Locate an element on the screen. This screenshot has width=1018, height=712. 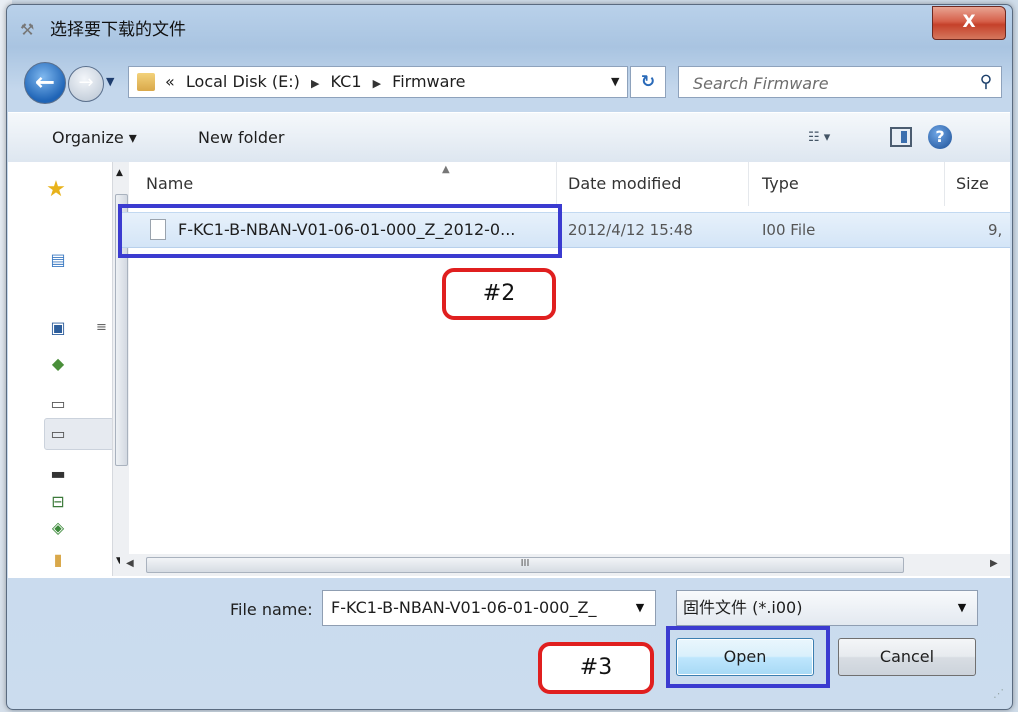
search-icon: ⚲ is located at coordinates (986, 82).